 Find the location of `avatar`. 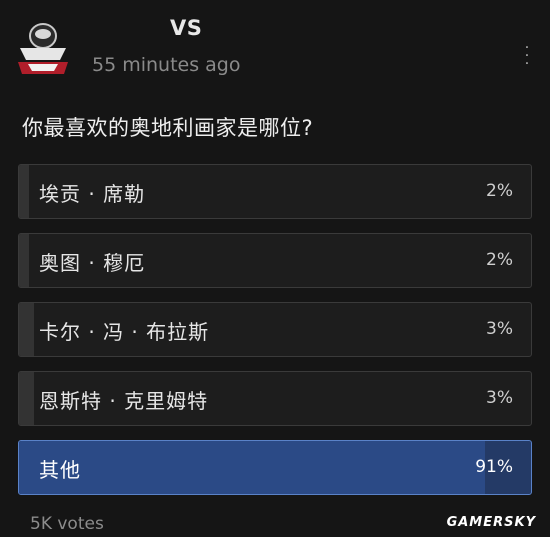

avatar is located at coordinates (43, 47).